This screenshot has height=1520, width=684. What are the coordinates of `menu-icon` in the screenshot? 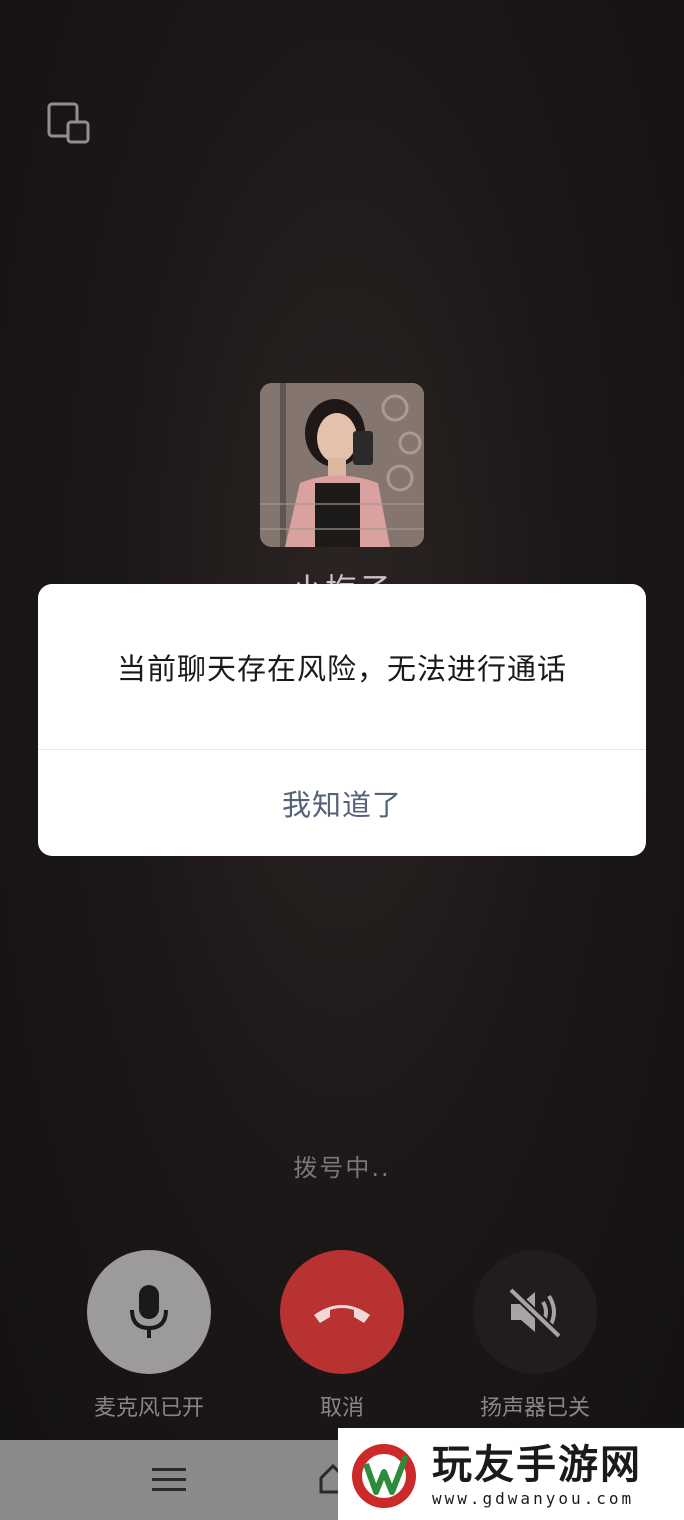 It's located at (171, 1480).